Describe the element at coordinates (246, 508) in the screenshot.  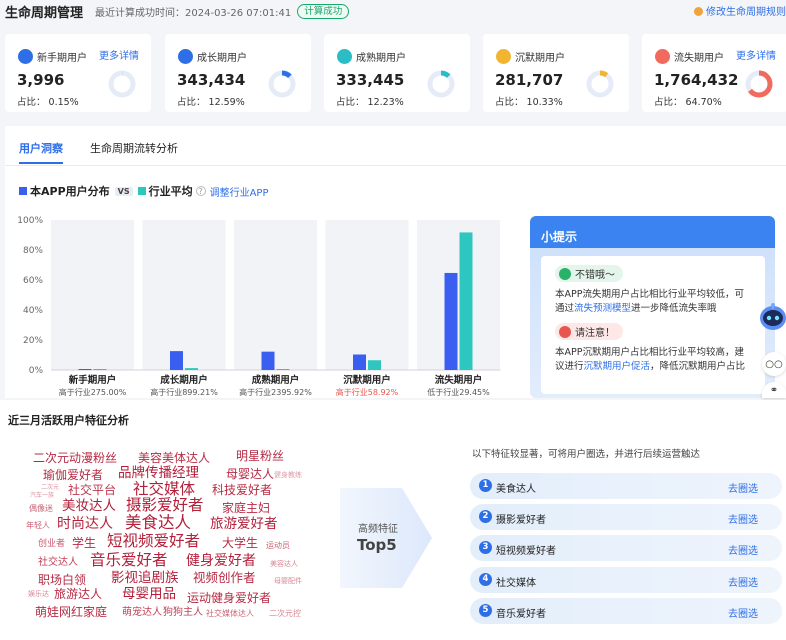
I see `cloud-word: 家庭主妇` at that location.